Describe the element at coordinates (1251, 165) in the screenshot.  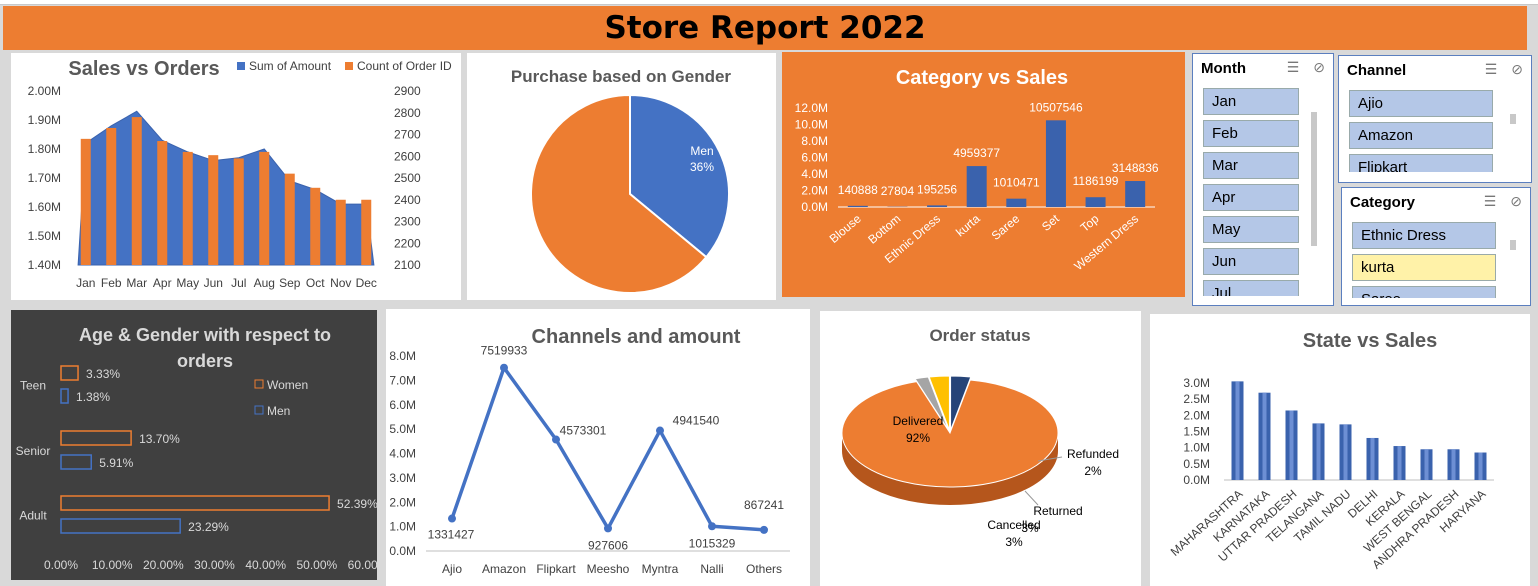
I see `slicer-item: Mar` at that location.